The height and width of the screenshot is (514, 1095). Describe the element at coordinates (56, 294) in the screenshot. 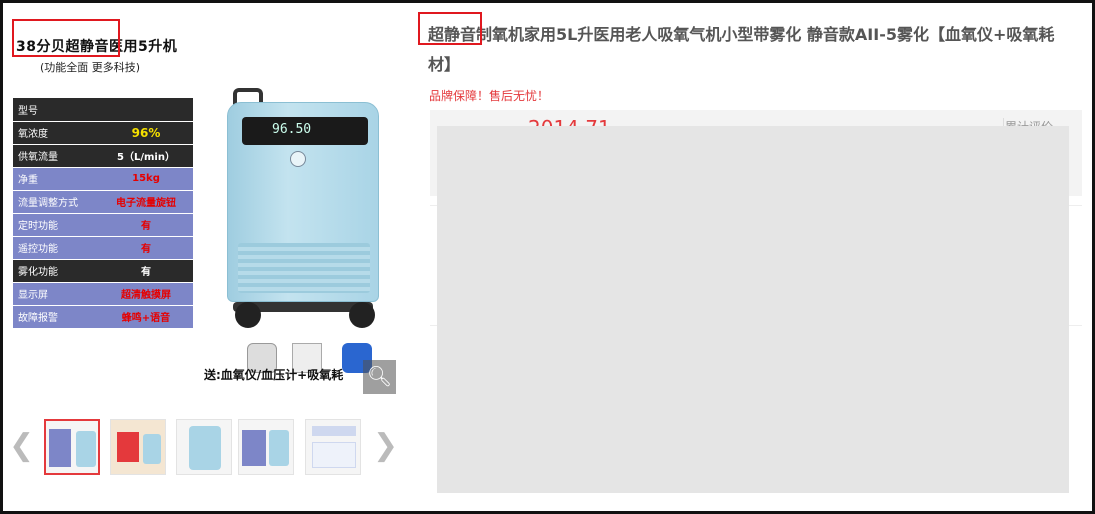

I see `spec-key: 显示屏` at that location.